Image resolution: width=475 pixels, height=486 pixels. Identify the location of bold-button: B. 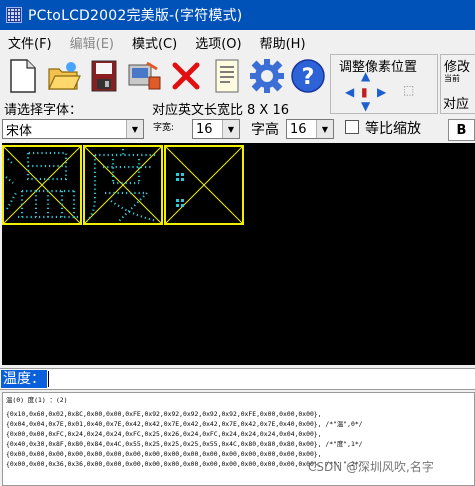
(461, 130).